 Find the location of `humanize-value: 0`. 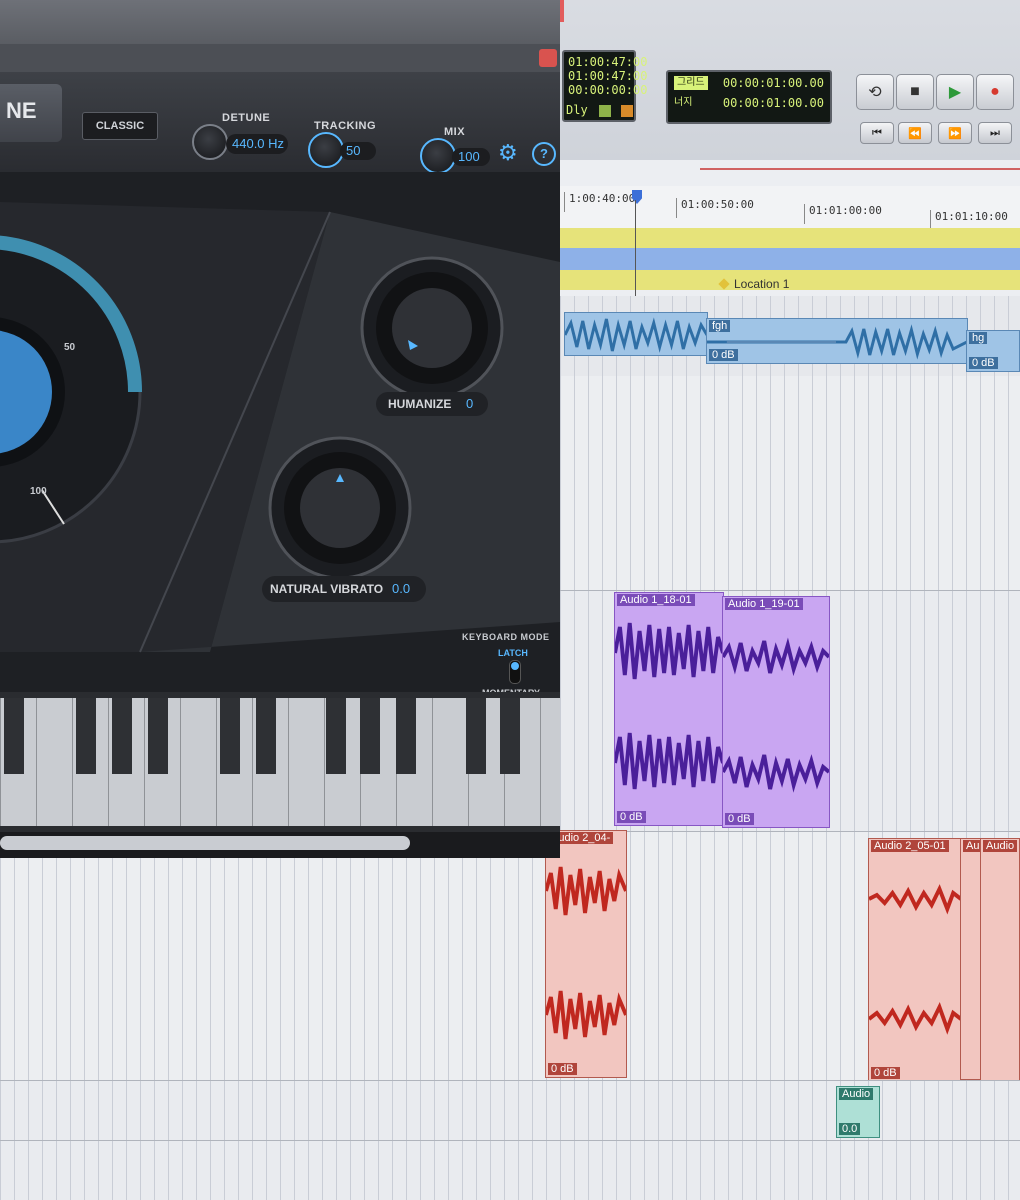

humanize-value: 0 is located at coordinates (470, 403).